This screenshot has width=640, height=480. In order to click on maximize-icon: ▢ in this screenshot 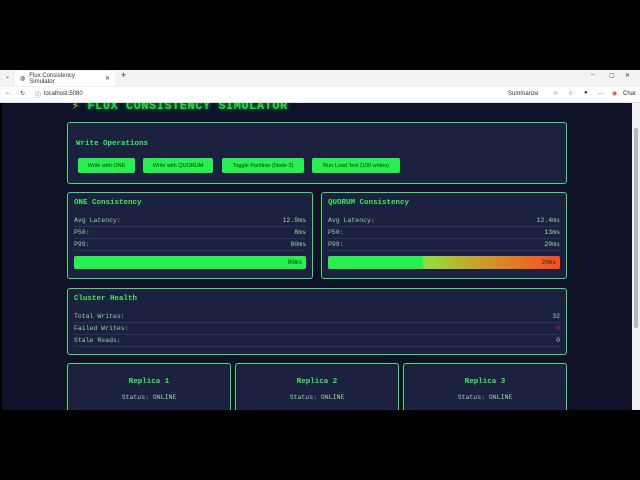, I will do `click(612, 75)`.